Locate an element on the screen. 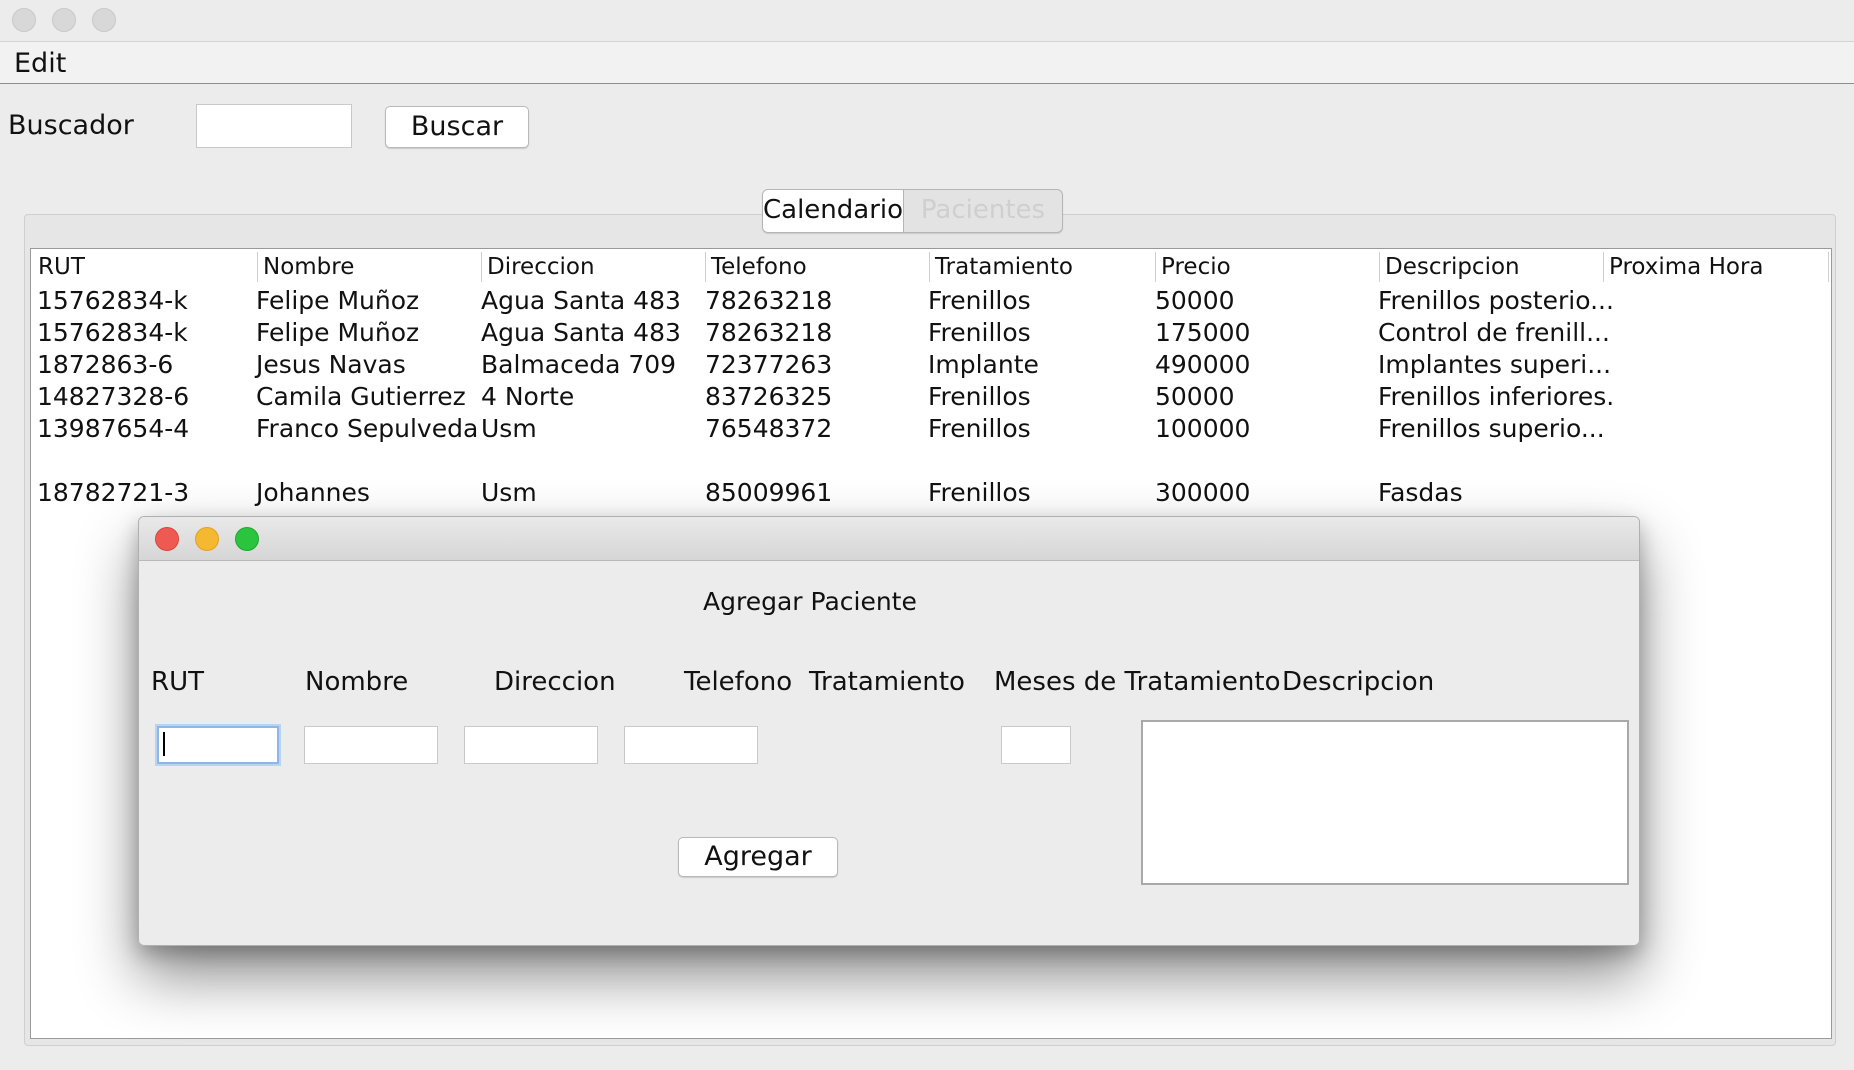 The height and width of the screenshot is (1070, 1854). cell-direccion: 4 Norte is located at coordinates (528, 396).